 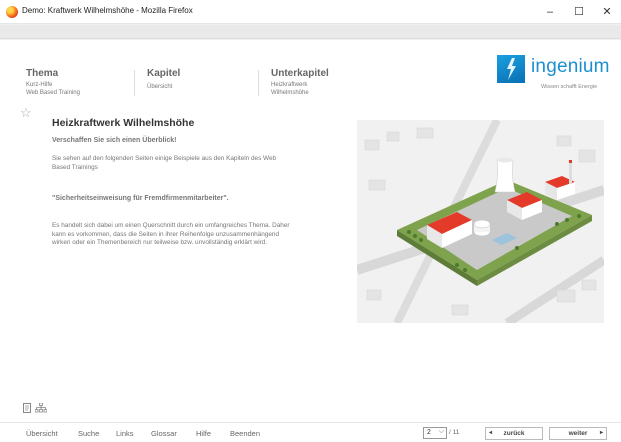 What do you see at coordinates (310, 32) in the screenshot?
I see `browser-toolbar` at bounding box center [310, 32].